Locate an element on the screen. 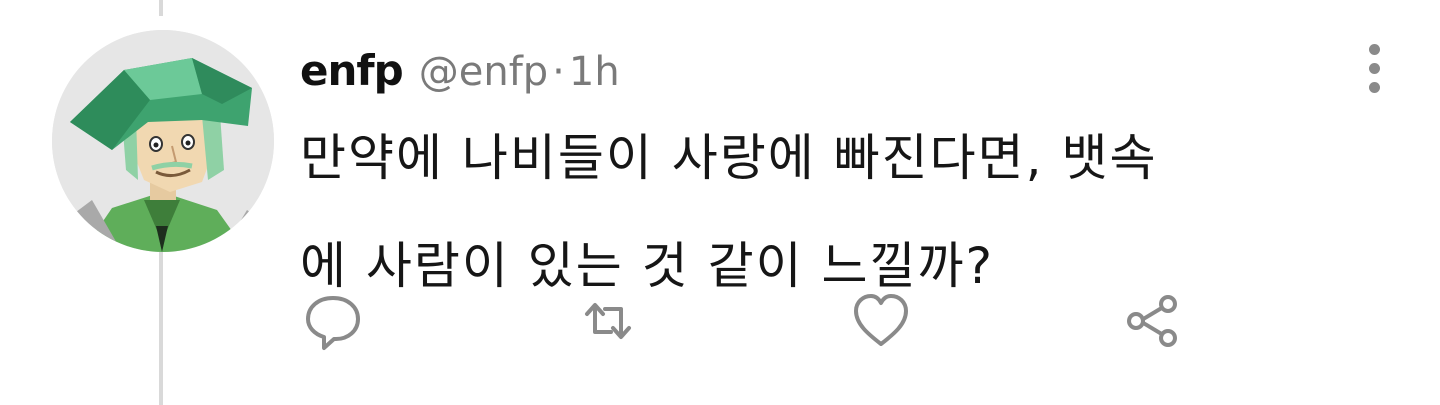  tweet-header: enfp @enfp · 1h is located at coordinates (457, 75).